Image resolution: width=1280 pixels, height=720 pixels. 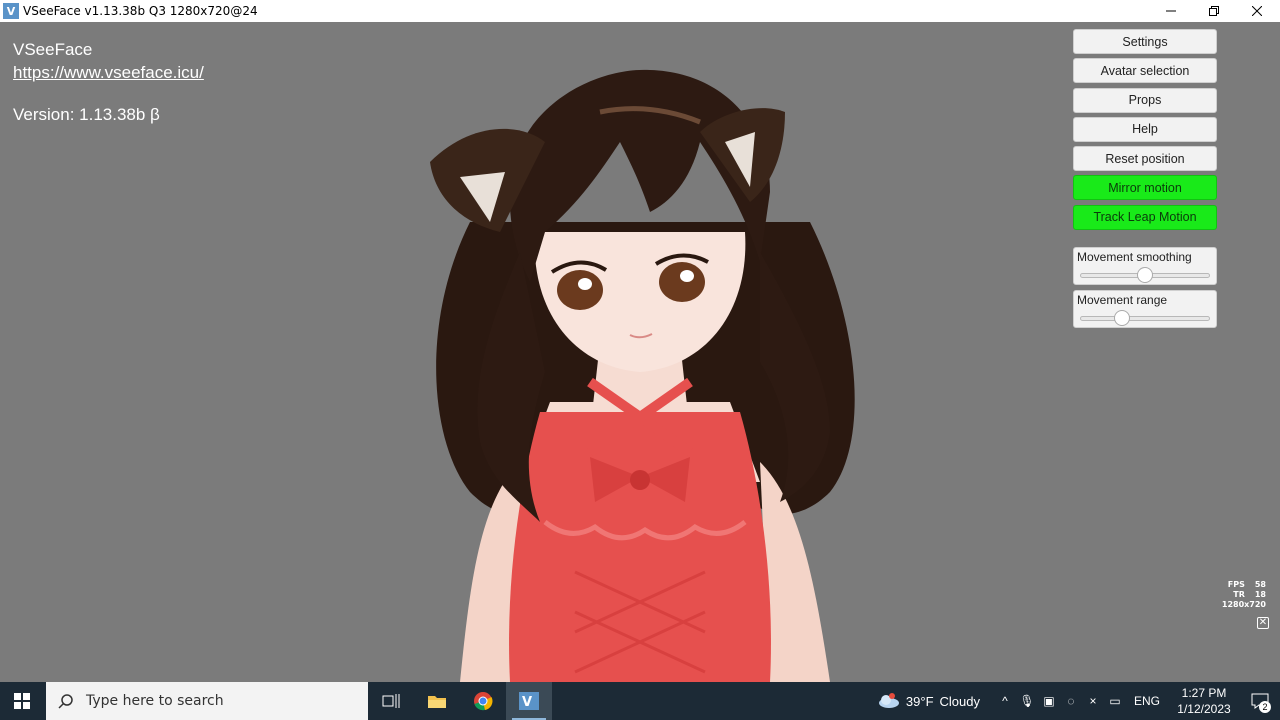 I want to click on windows-logo-icon, so click(x=22, y=701).